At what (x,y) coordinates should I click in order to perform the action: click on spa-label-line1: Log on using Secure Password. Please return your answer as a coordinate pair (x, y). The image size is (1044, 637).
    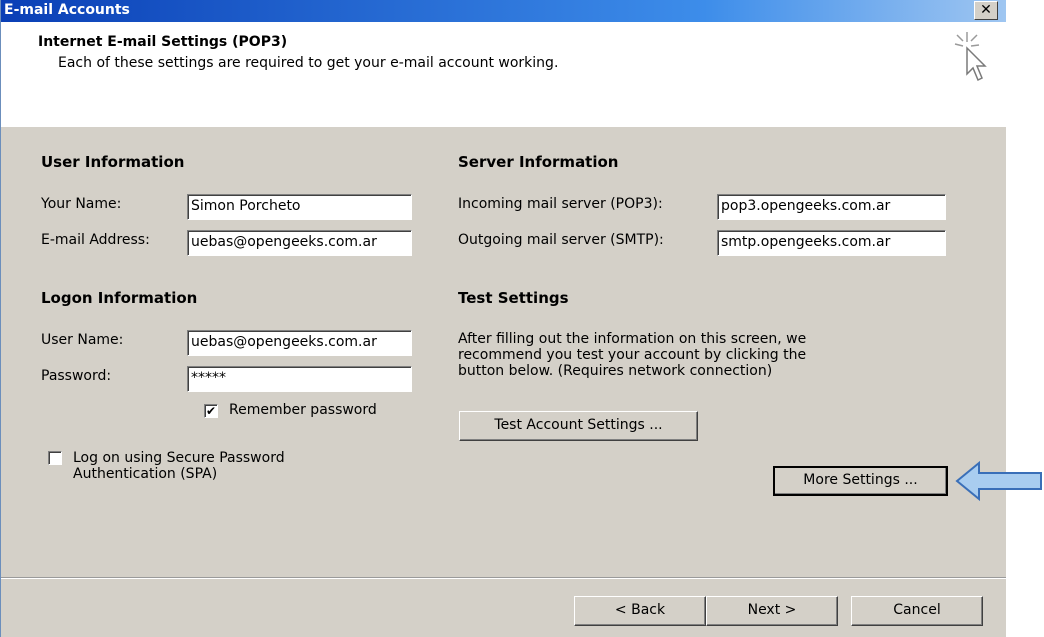
    Looking at the image, I should click on (179, 458).